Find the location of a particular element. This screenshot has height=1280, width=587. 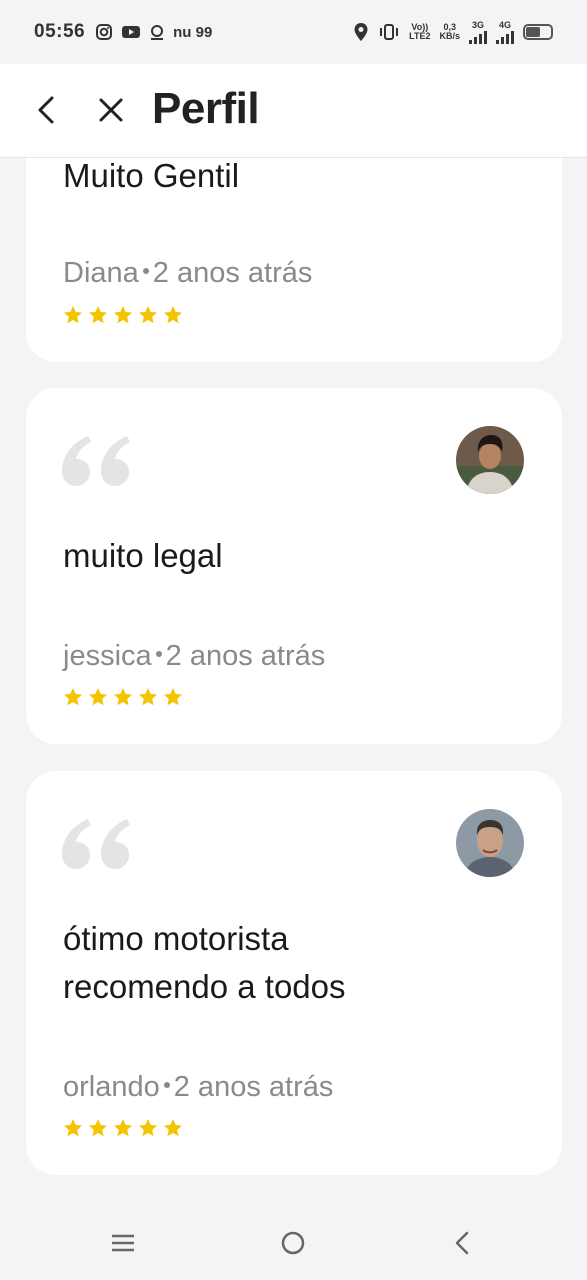

network-speed: 0,3 KB/s is located at coordinates (449, 31).